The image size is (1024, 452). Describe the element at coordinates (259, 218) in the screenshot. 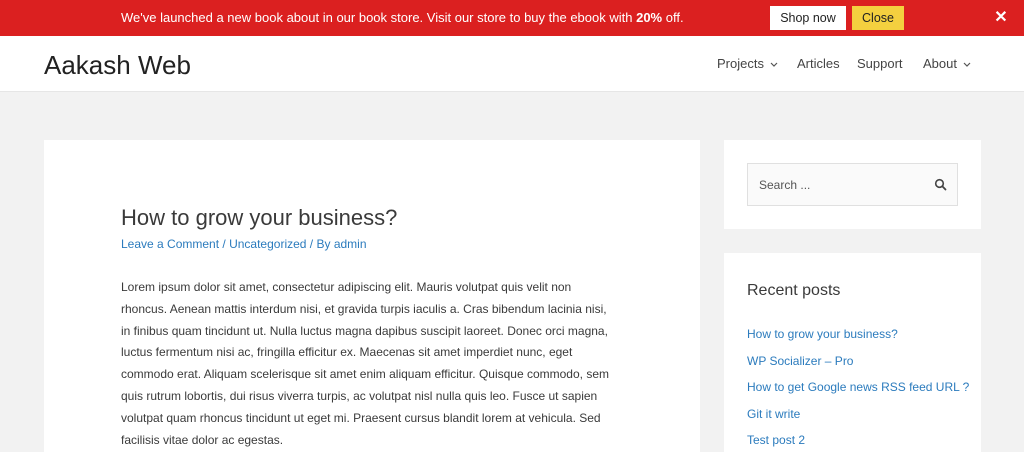

I see `post-title: How to grow your business?` at that location.